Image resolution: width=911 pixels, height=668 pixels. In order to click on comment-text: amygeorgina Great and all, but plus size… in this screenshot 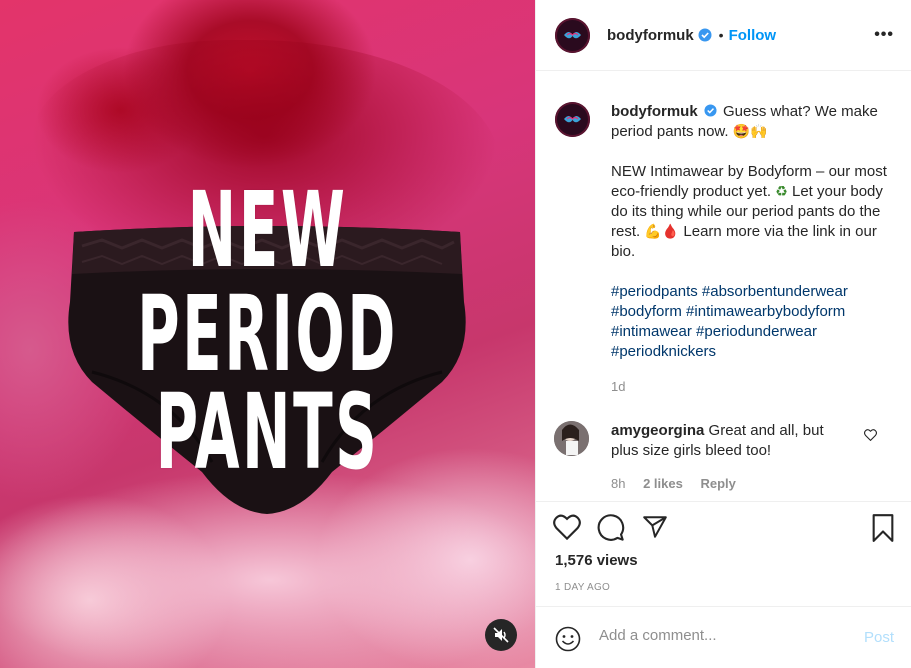, I will do `click(731, 441)`.